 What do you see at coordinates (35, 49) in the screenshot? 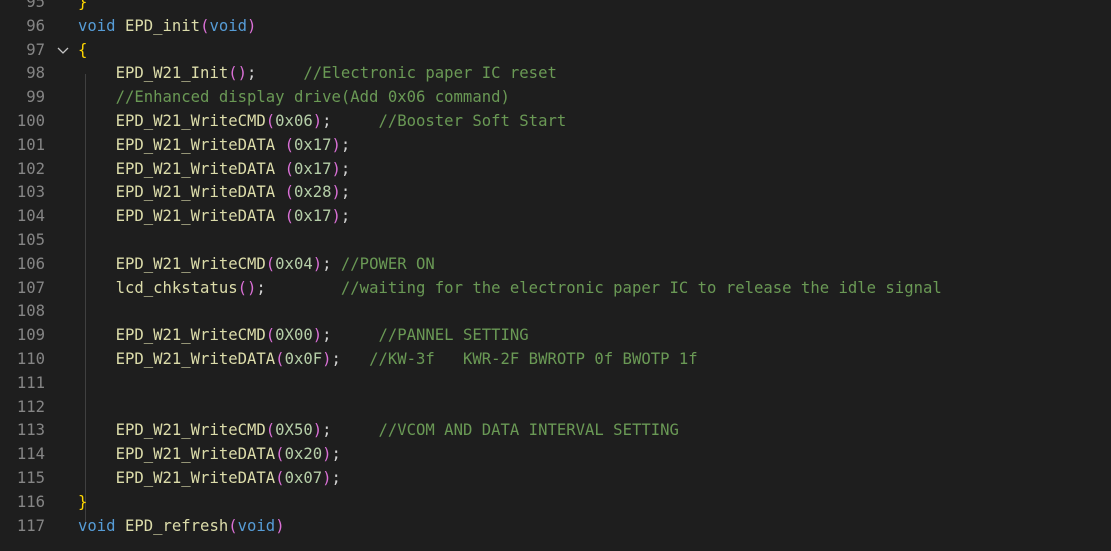
I see `line-number: 97` at bounding box center [35, 49].